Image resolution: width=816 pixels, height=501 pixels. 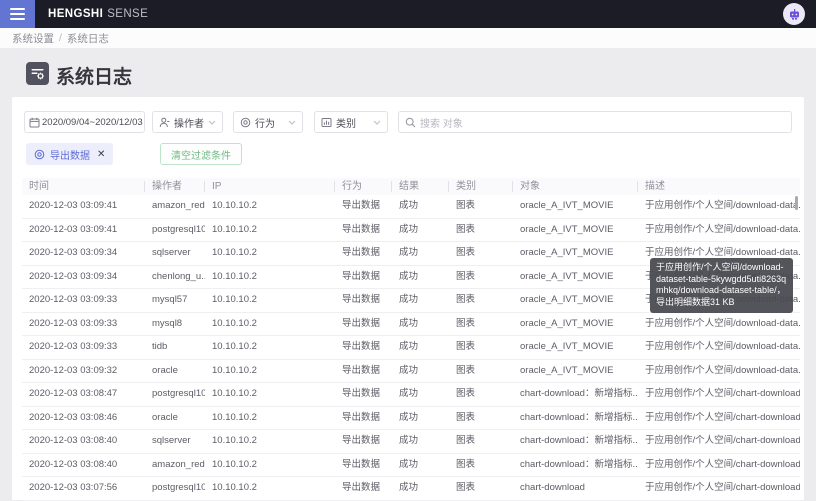 What do you see at coordinates (167, 323) in the screenshot?
I see `cell-operator: mysql8` at bounding box center [167, 323].